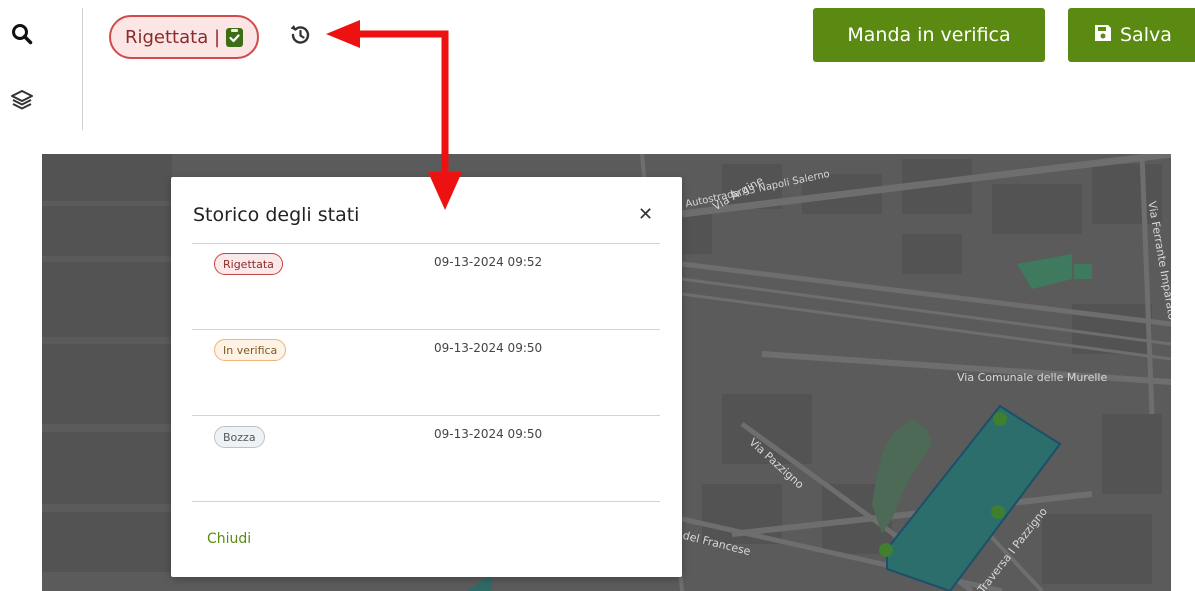 The width and height of the screenshot is (1195, 591). I want to click on send-to-verification-label: Manda in verifica, so click(929, 35).